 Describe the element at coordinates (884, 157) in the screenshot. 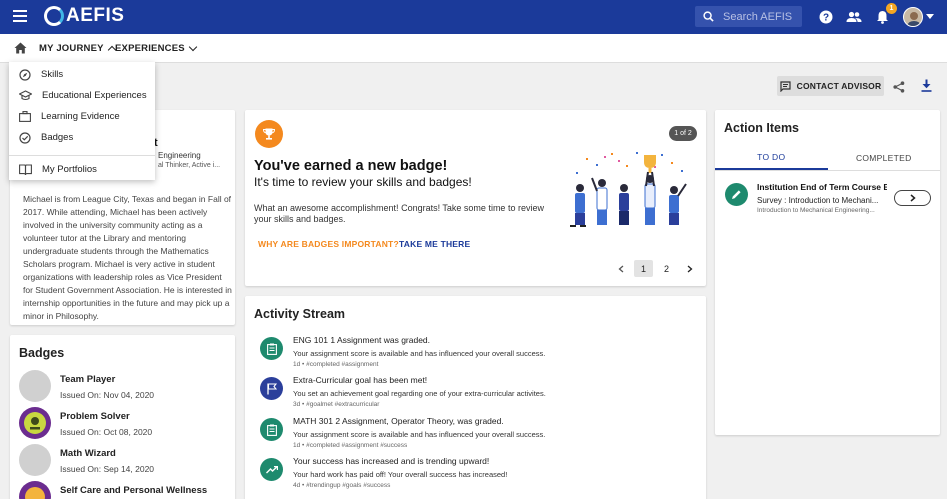

I see `tab-completed: COMPLETED` at that location.